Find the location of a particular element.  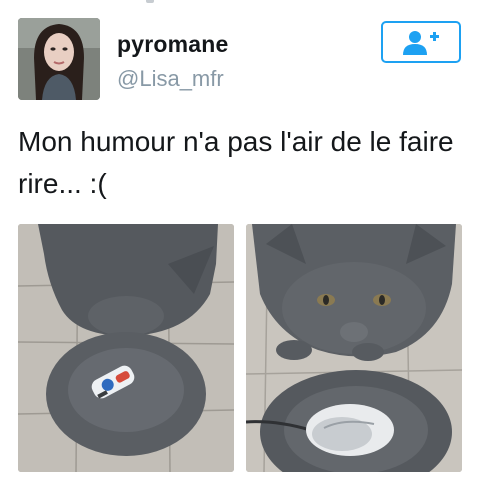

avatar-photo is located at coordinates (59, 59).